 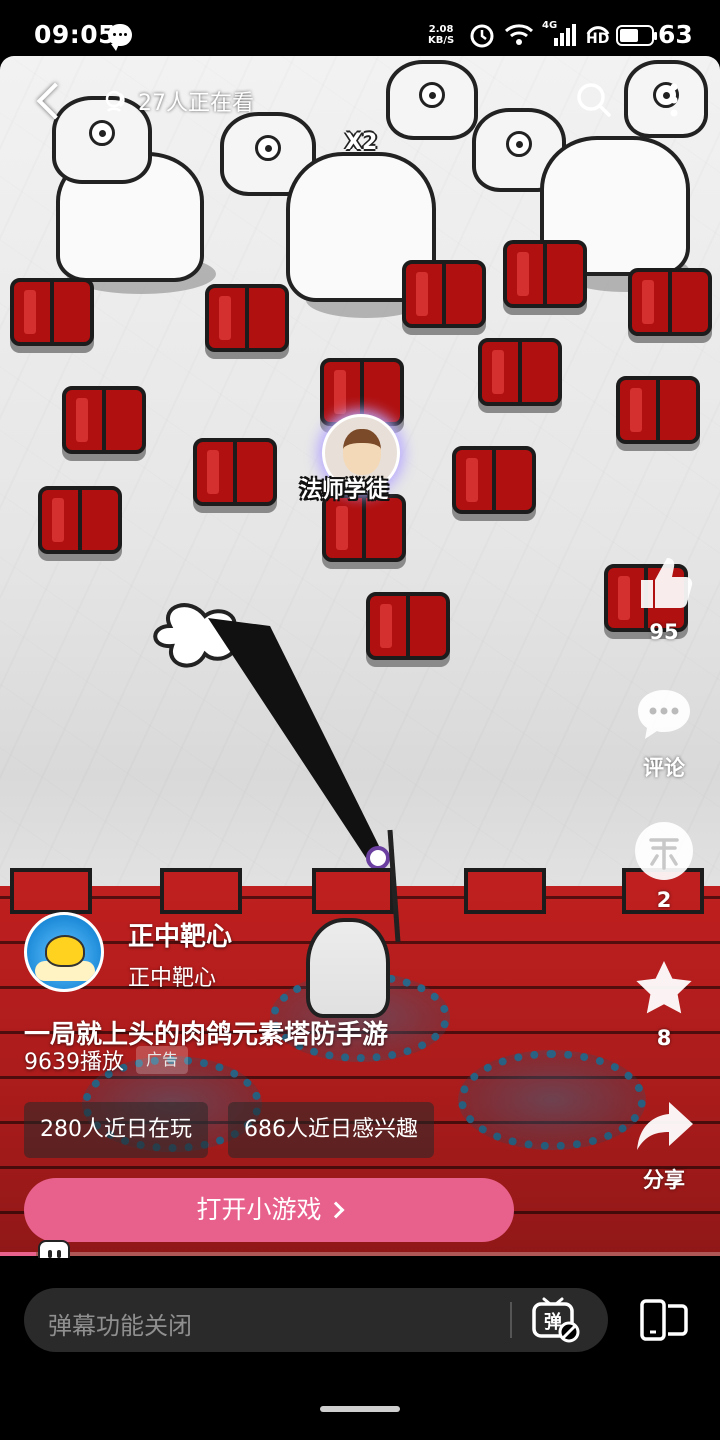 I want to click on author-avatar, so click(x=64, y=952).